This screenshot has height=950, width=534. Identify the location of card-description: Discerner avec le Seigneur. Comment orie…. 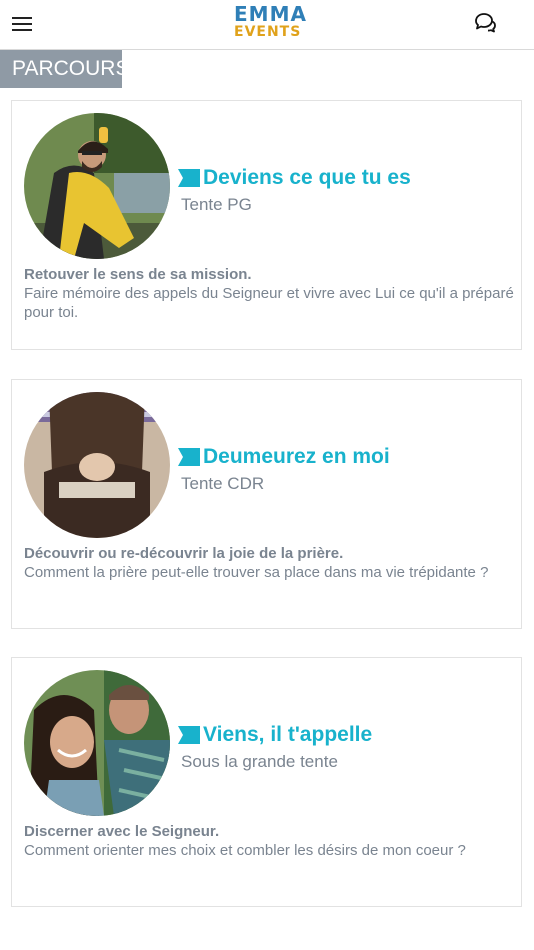
(270, 841).